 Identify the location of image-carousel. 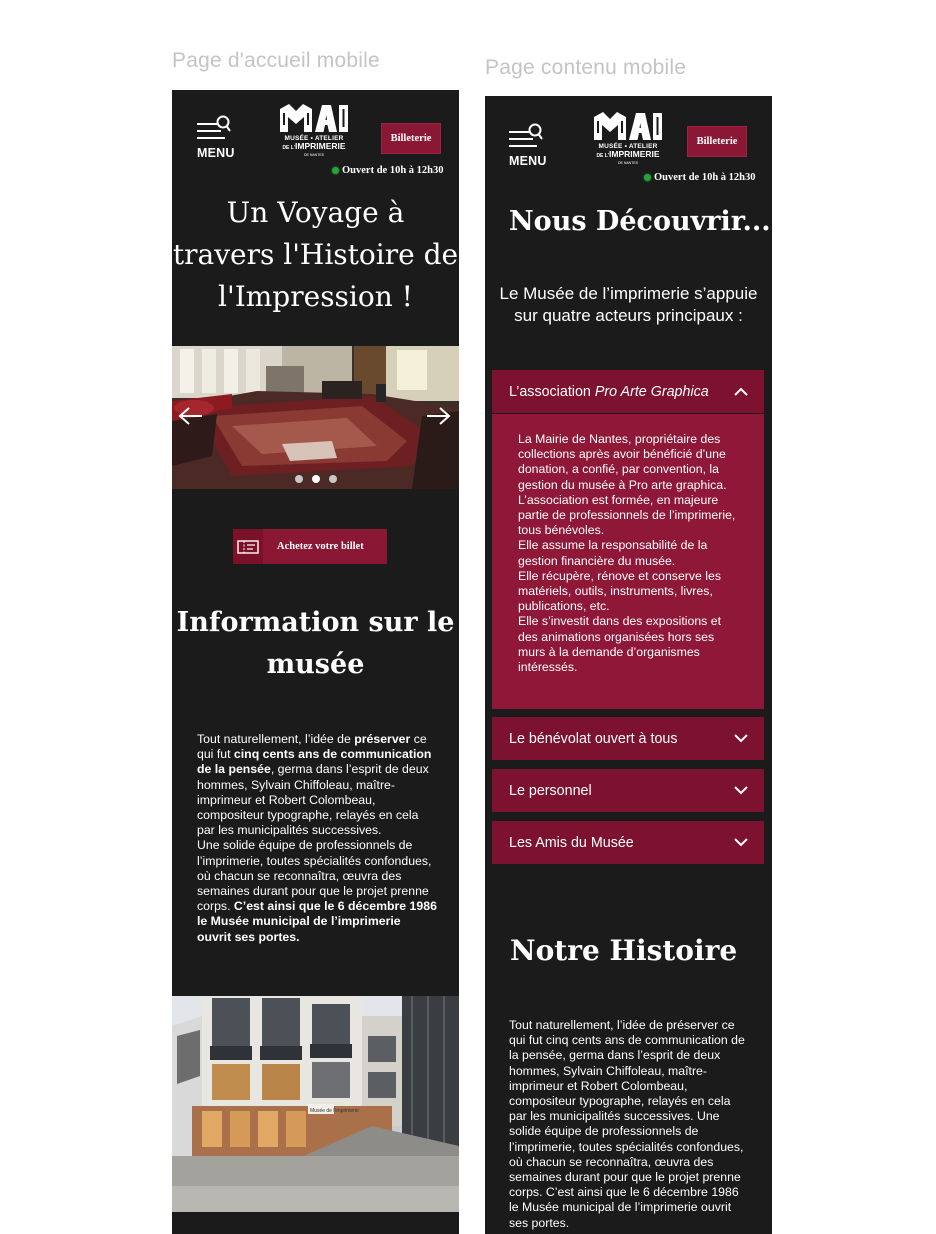
(315, 417).